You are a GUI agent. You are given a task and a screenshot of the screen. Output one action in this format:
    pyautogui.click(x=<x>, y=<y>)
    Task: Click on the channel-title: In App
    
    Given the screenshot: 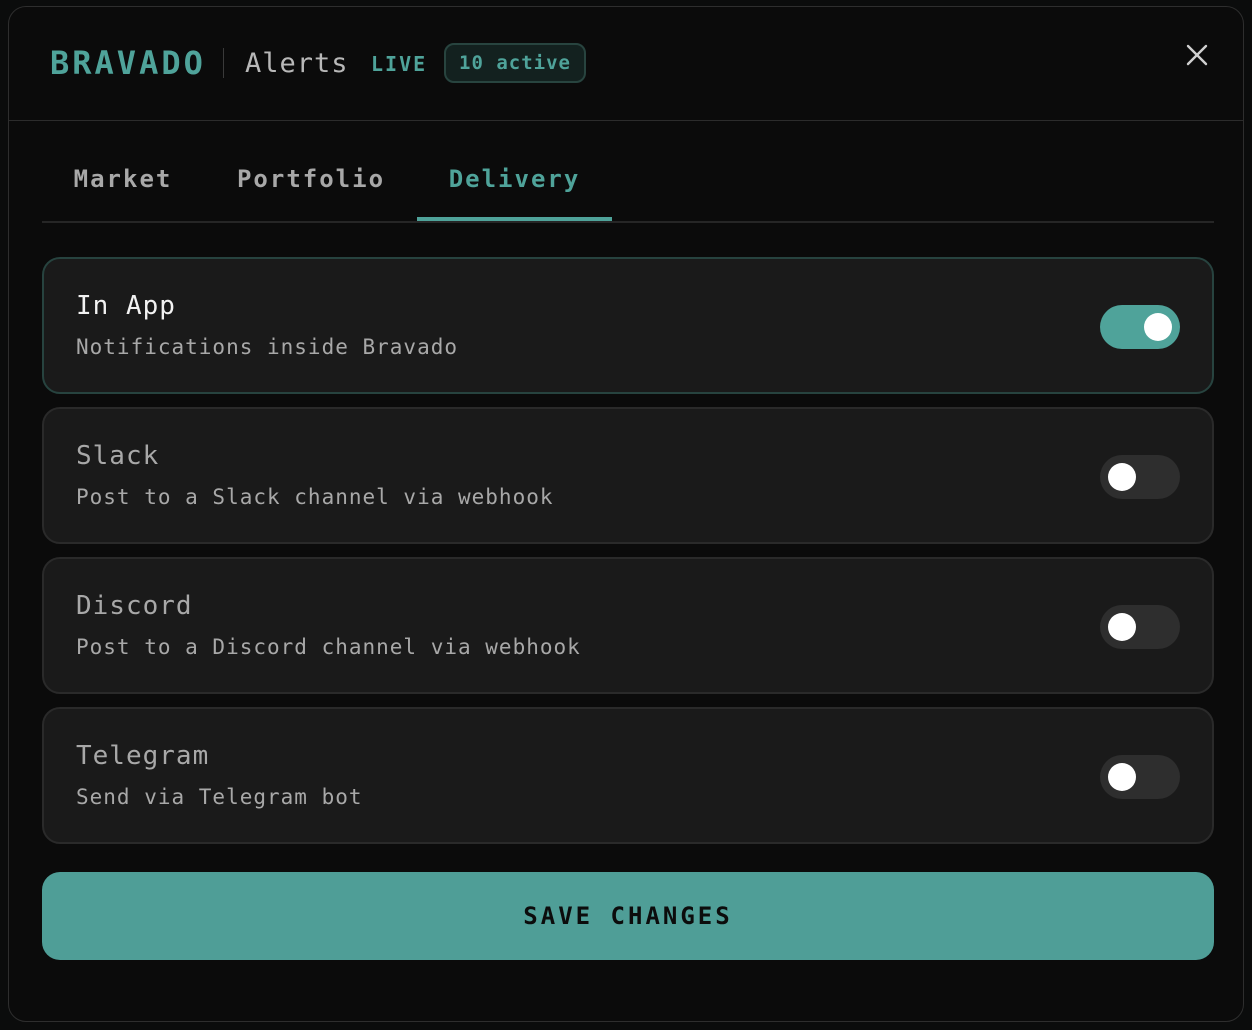 What is the action you would take?
    pyautogui.click(x=126, y=306)
    